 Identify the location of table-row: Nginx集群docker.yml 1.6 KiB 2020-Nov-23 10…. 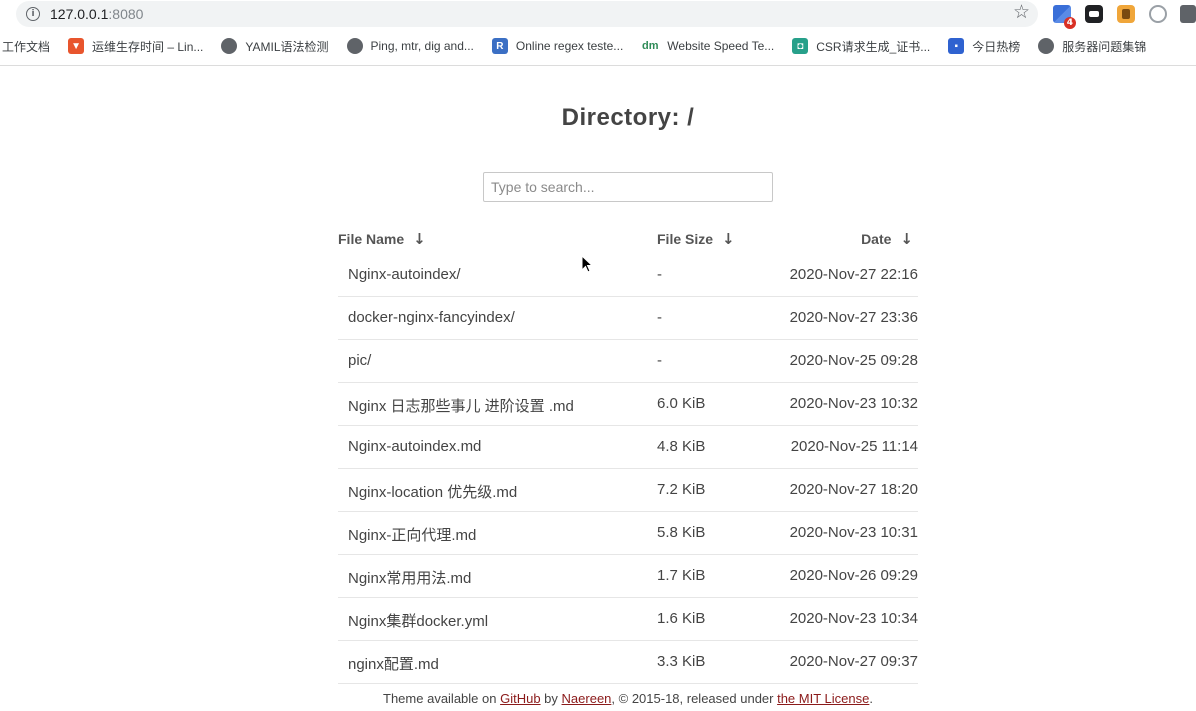
(628, 619).